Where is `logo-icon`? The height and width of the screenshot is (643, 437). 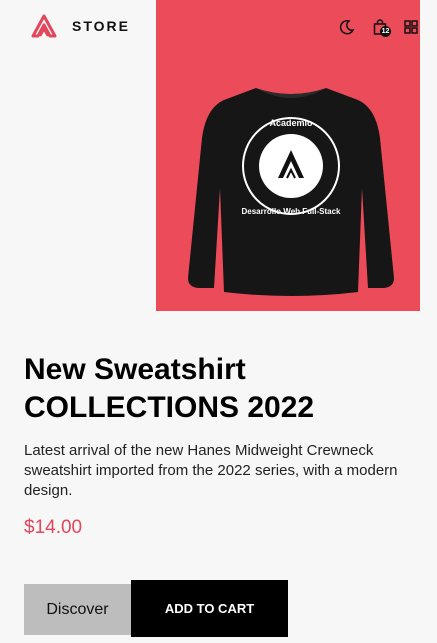
logo-icon is located at coordinates (44, 26).